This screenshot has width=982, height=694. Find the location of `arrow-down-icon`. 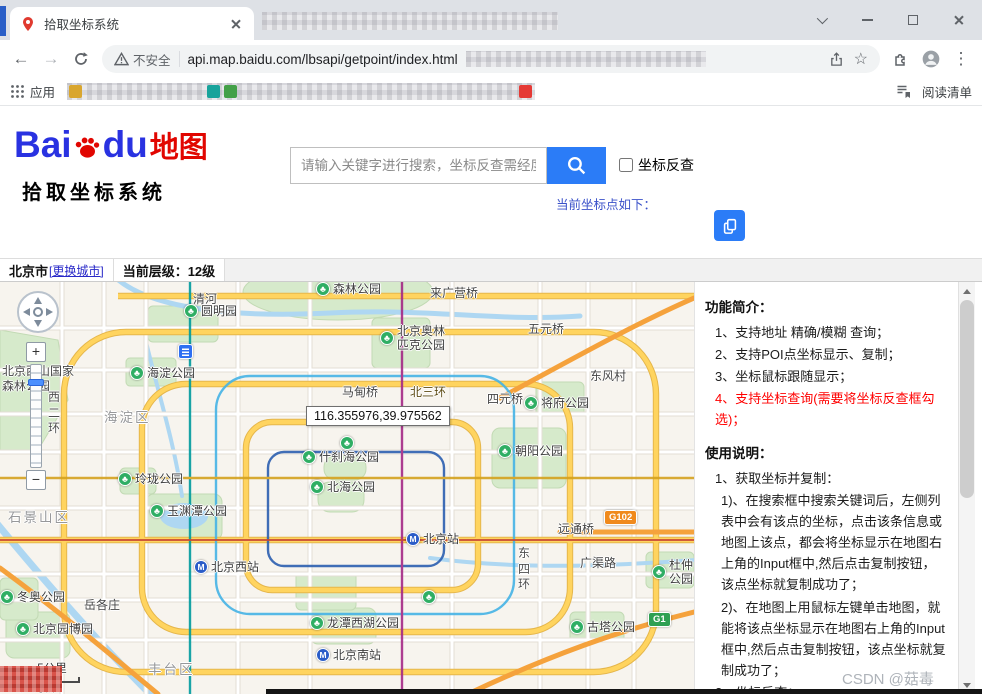

arrow-down-icon is located at coordinates (967, 685).